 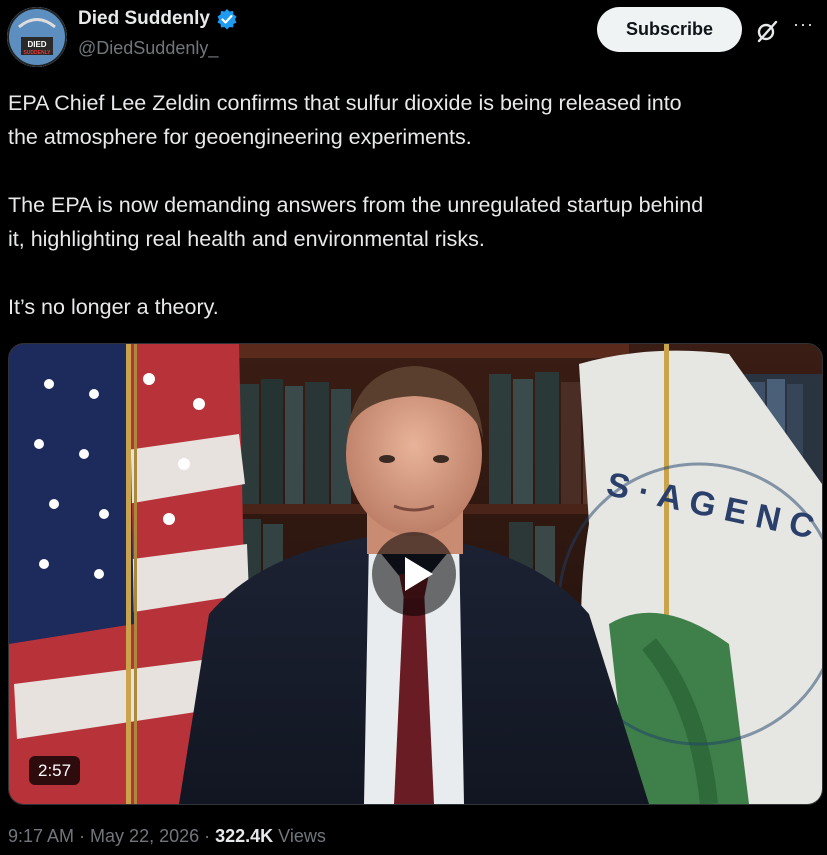 What do you see at coordinates (113, 307) in the screenshot?
I see `tweet-line: It’s no longer a theory.` at bounding box center [113, 307].